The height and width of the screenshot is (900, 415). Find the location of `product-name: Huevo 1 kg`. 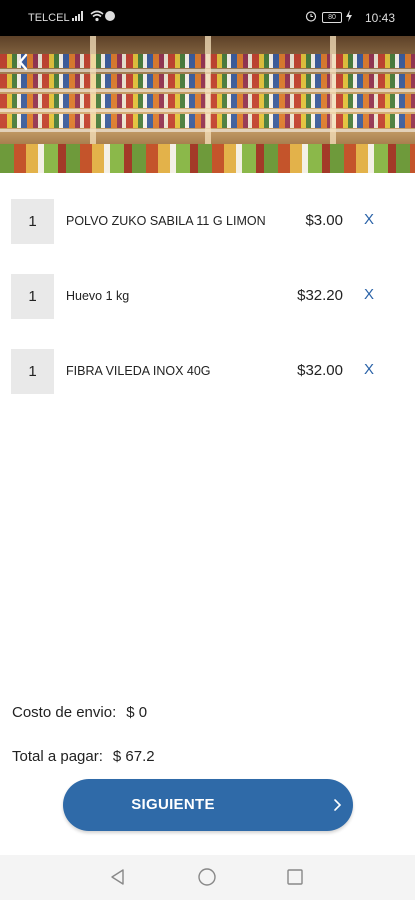

product-name: Huevo 1 kg is located at coordinates (98, 296).